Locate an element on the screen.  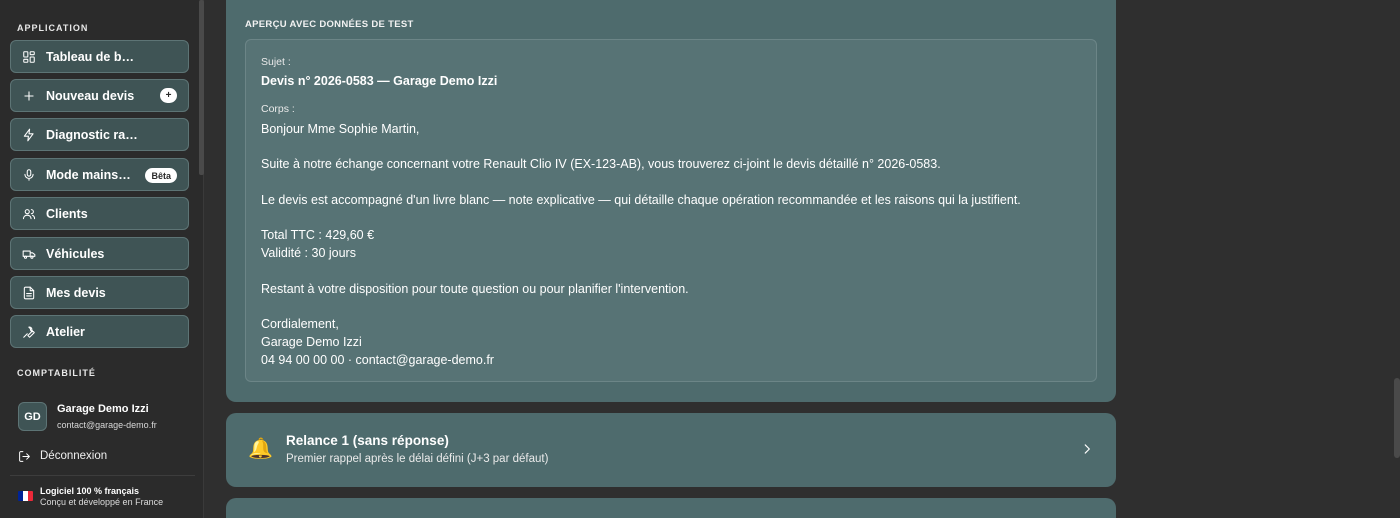
made-in-subtitle: Conçu et développé en France is located at coordinates (102, 502).